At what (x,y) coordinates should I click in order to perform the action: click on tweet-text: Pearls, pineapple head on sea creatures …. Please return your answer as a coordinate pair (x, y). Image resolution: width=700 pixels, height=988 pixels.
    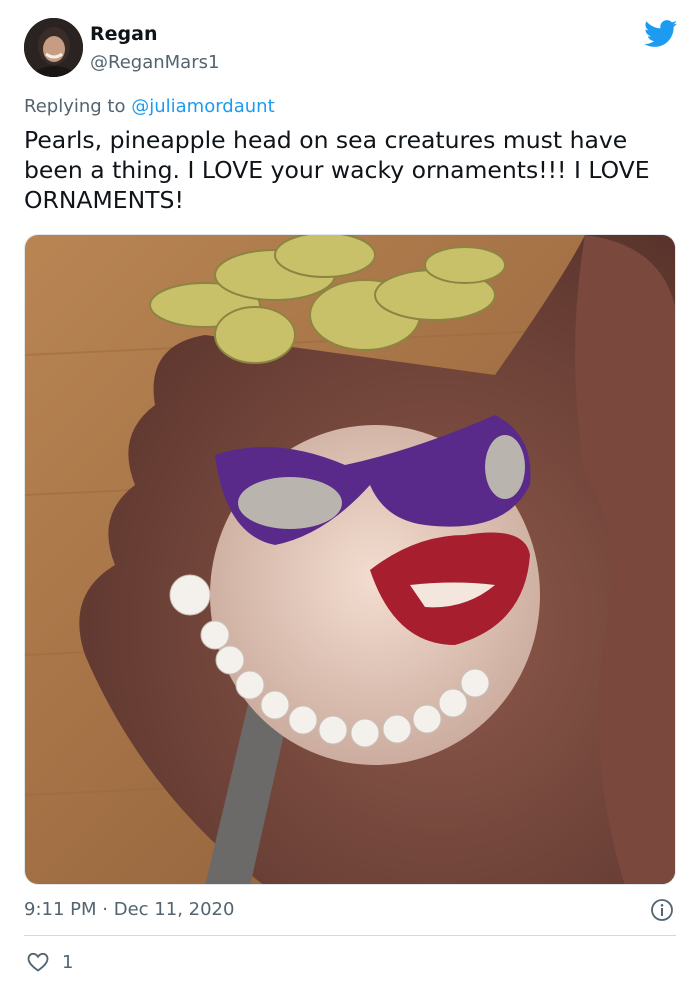
    Looking at the image, I should click on (337, 170).